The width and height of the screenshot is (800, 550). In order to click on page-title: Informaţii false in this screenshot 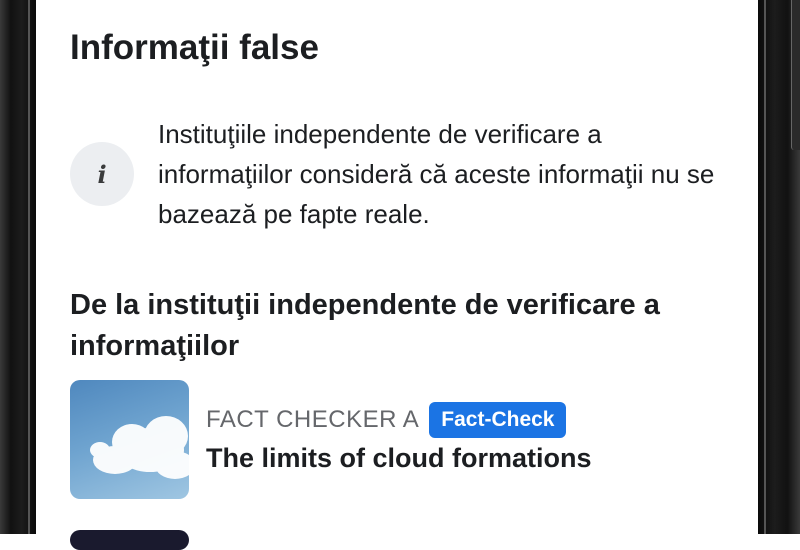, I will do `click(194, 47)`.